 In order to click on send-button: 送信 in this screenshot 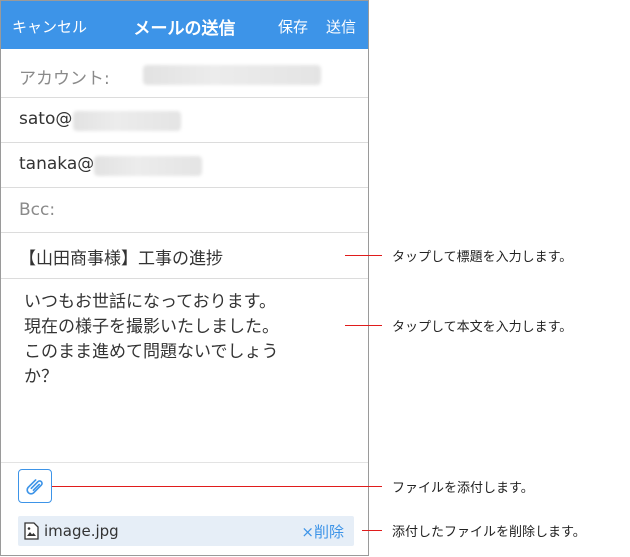, I will do `click(341, 26)`.